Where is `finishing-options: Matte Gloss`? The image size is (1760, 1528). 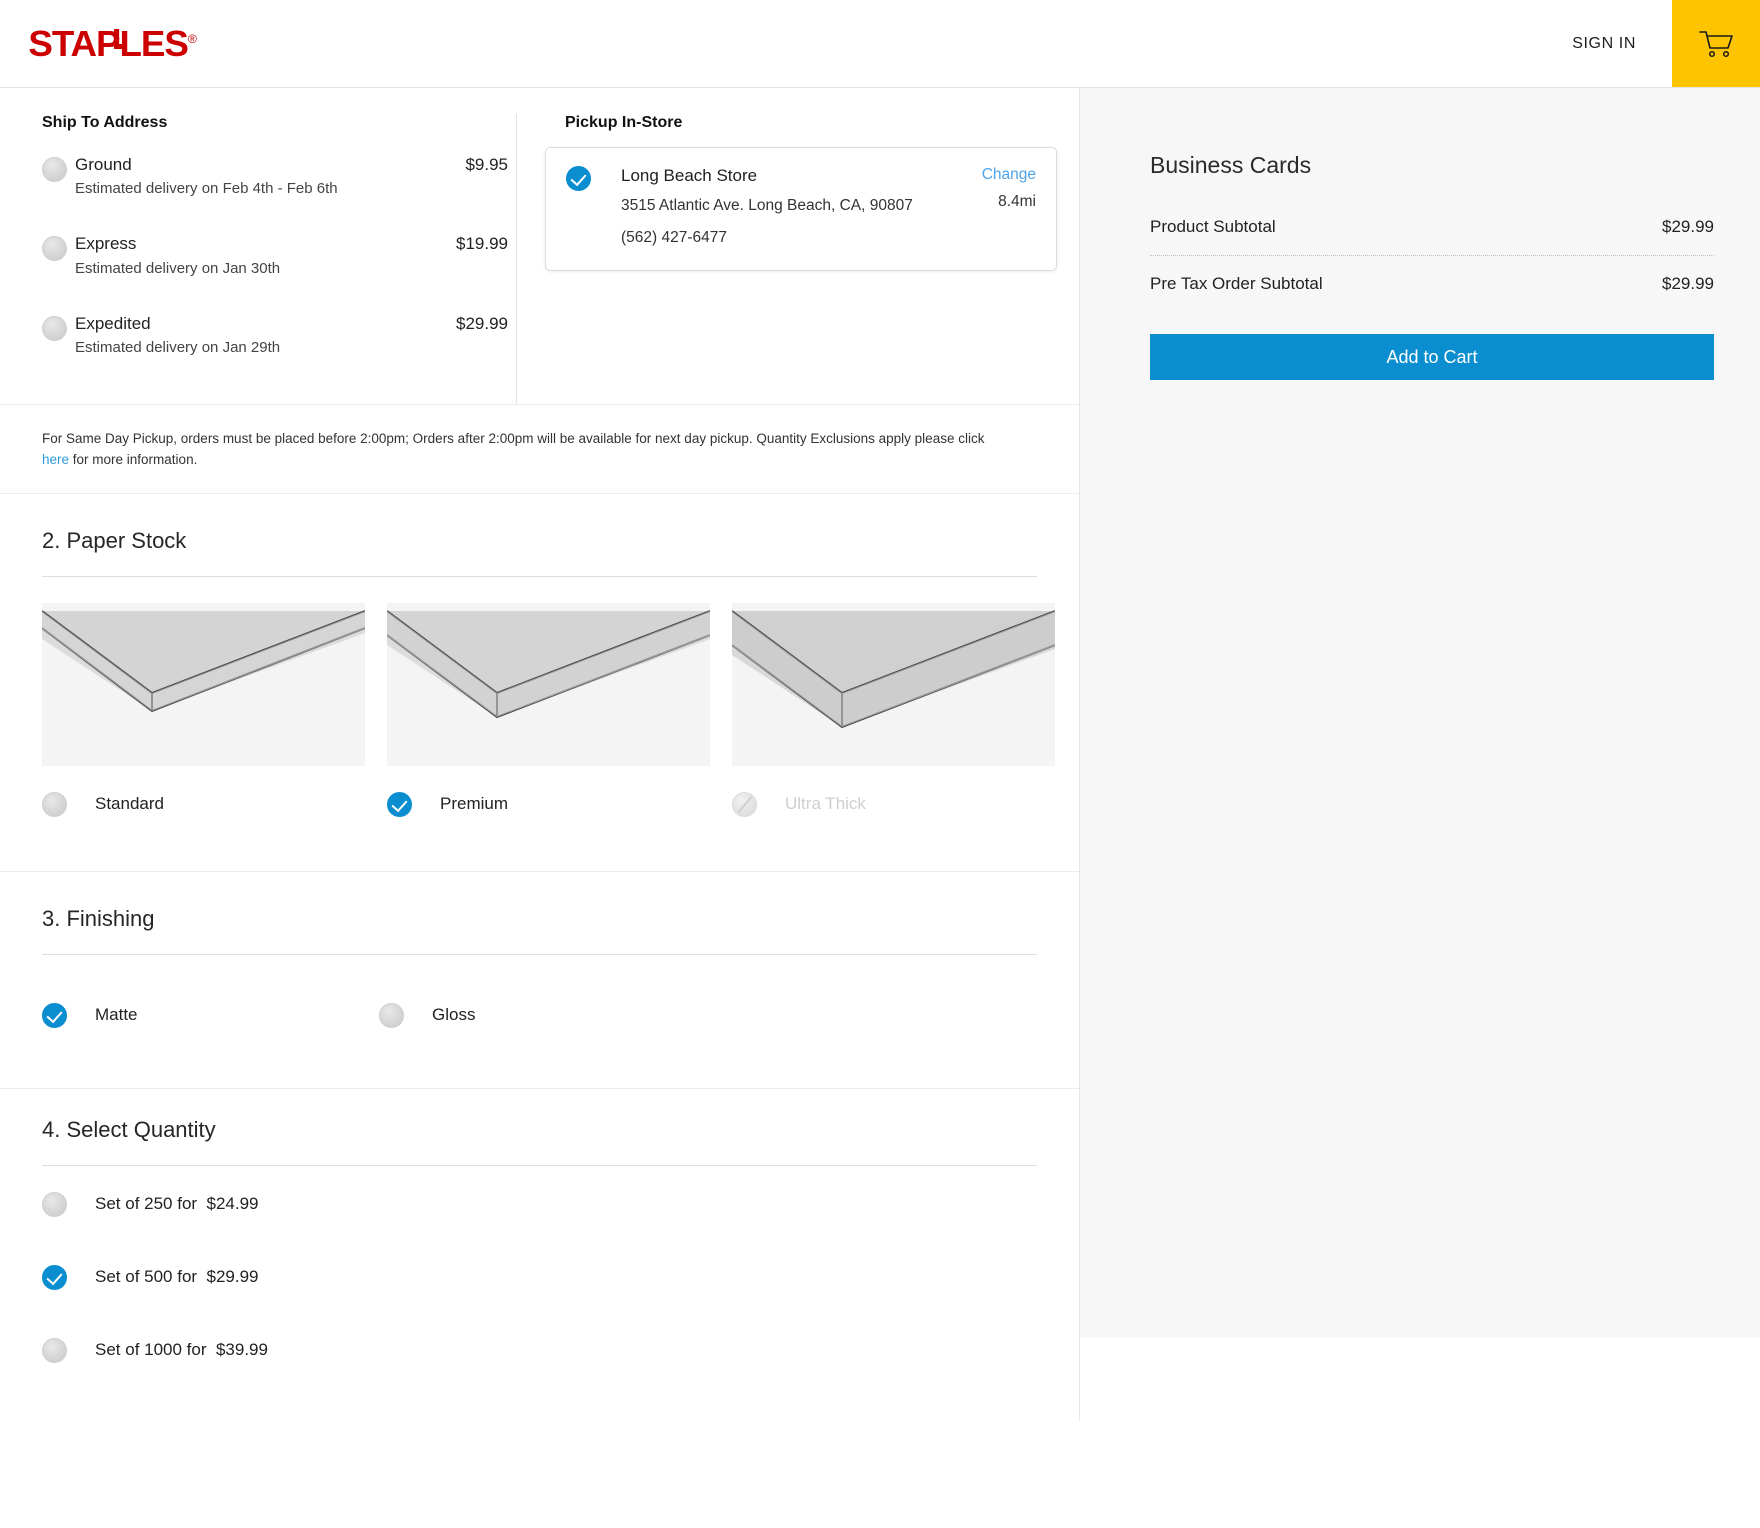 finishing-options: Matte Gloss is located at coordinates (539, 1034).